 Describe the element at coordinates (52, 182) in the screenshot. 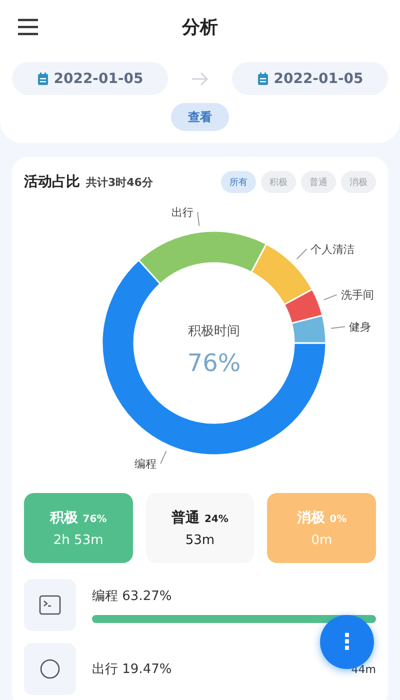

I see `card-title: 活动占比` at that location.